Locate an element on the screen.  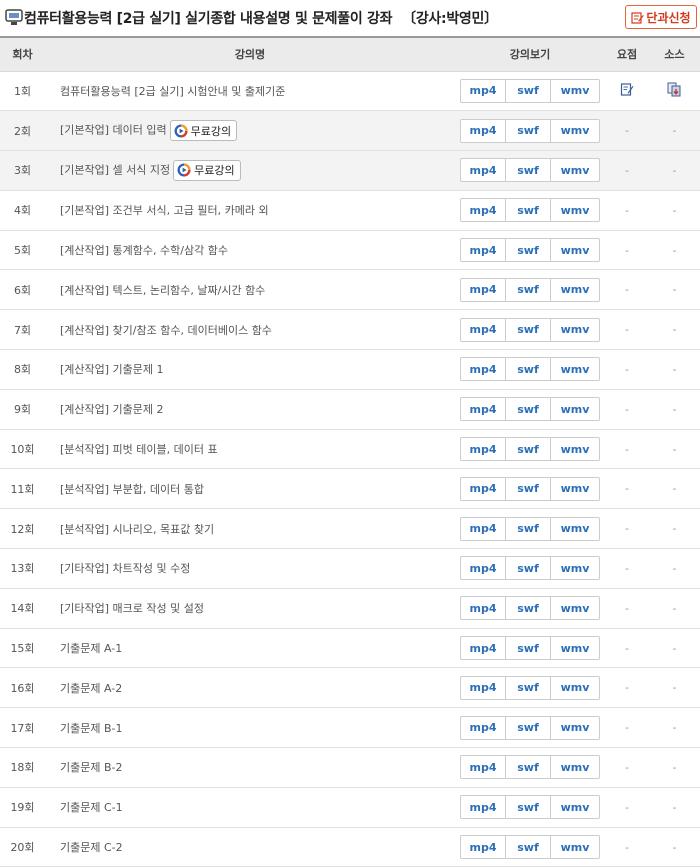
lecture-title-cell: 기출문제 C-2 is located at coordinates (250, 847).